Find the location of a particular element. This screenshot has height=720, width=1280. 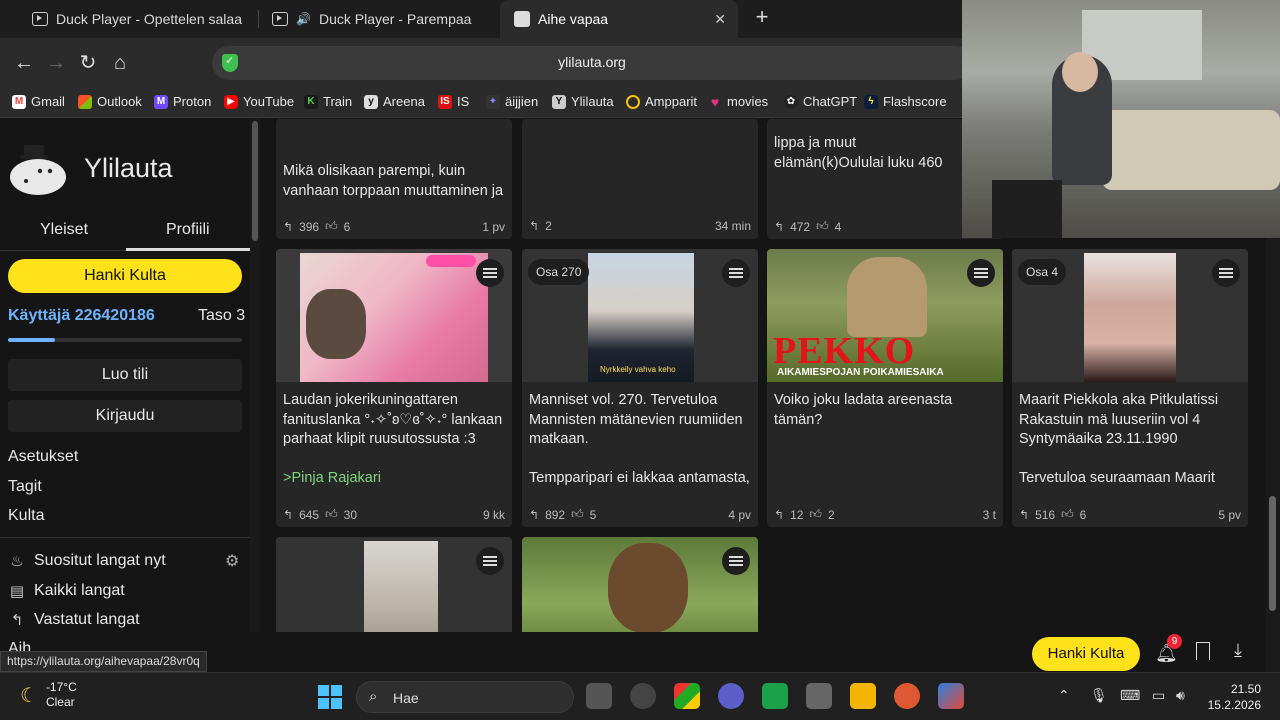

status-bar-url: https://ylilauta.org/aihevapaa/28vr0q is located at coordinates (103, 661).